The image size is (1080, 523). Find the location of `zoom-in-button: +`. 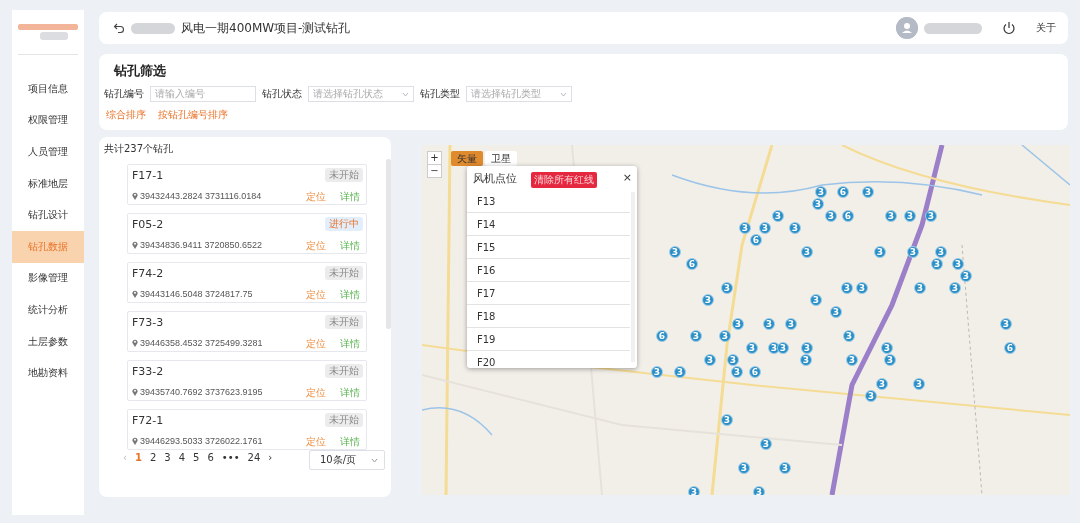

zoom-in-button: + is located at coordinates (434, 158).